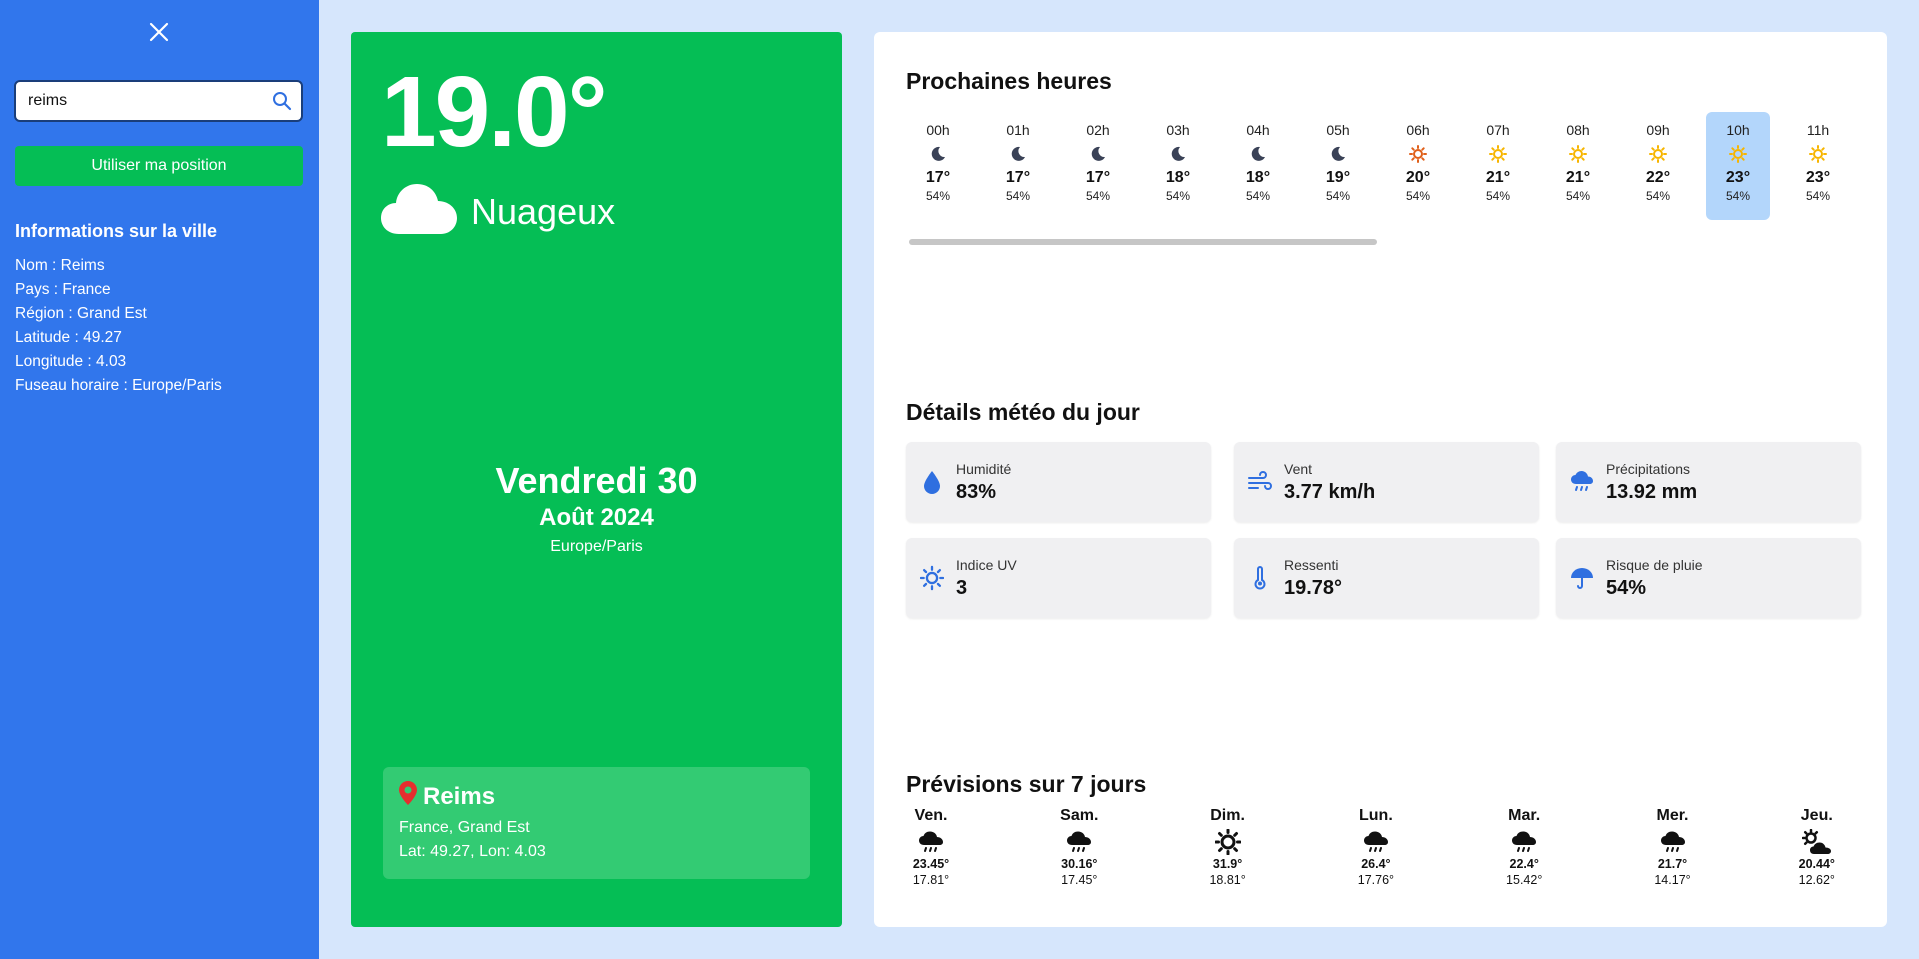 The image size is (1919, 959). Describe the element at coordinates (136, 101) in the screenshot. I see `search-input` at that location.